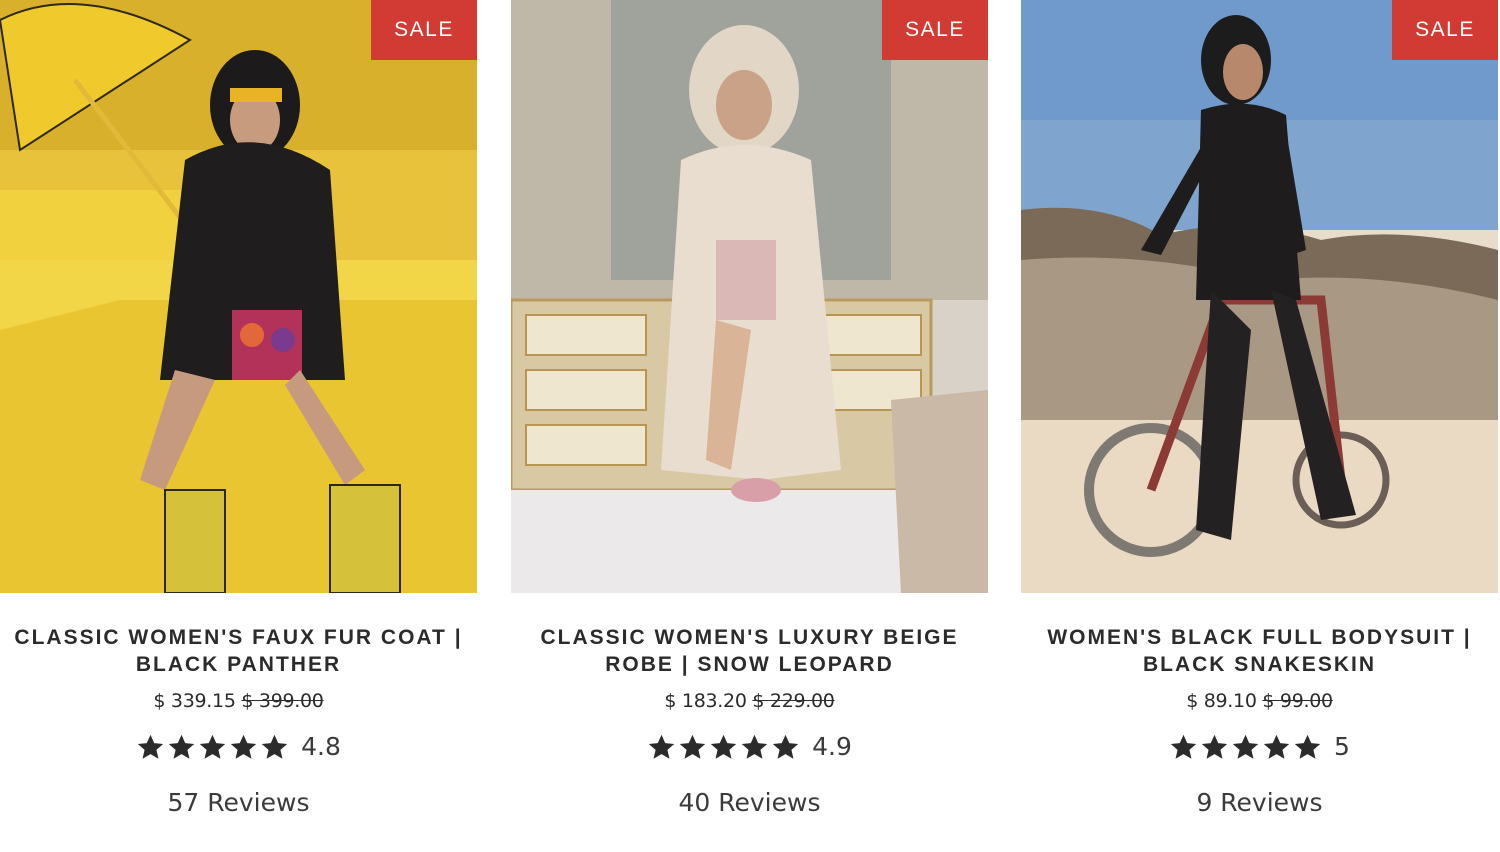  What do you see at coordinates (238, 802) in the screenshot?
I see `reviews-link: 57 Reviews` at bounding box center [238, 802].